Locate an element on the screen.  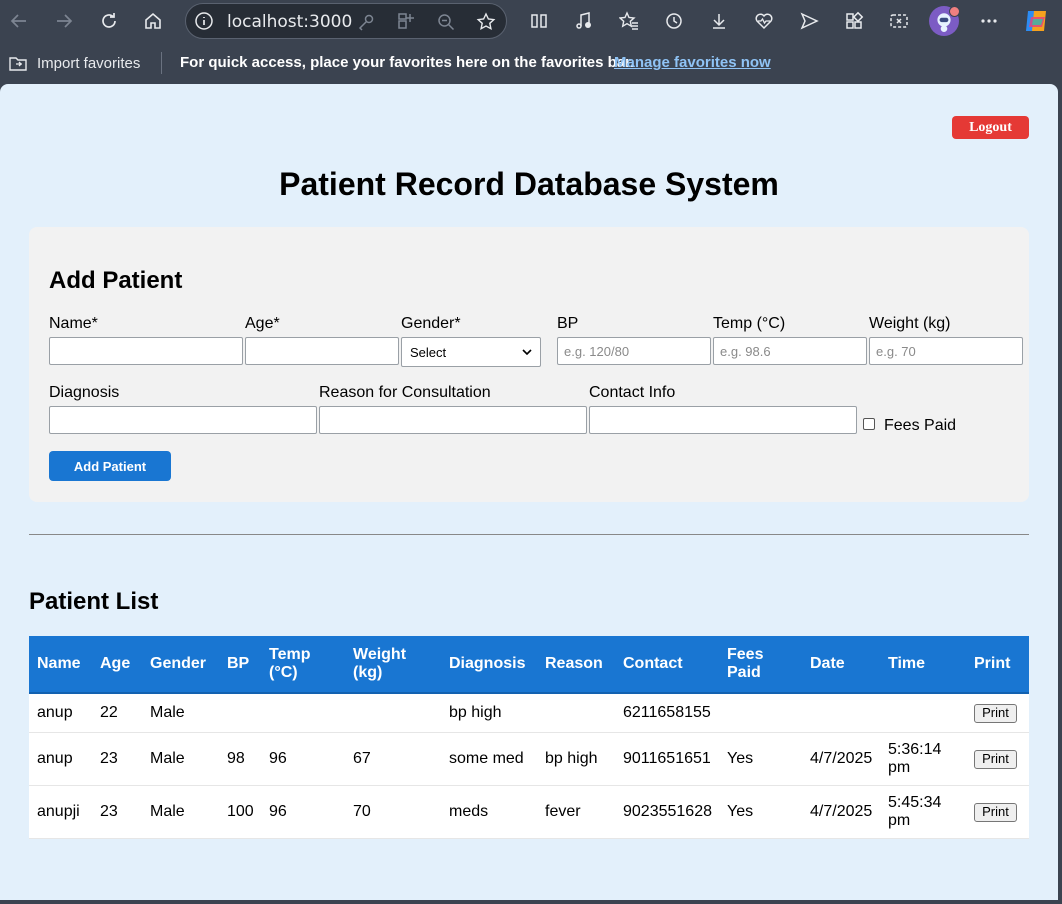
cell-bp is located at coordinates (240, 713).